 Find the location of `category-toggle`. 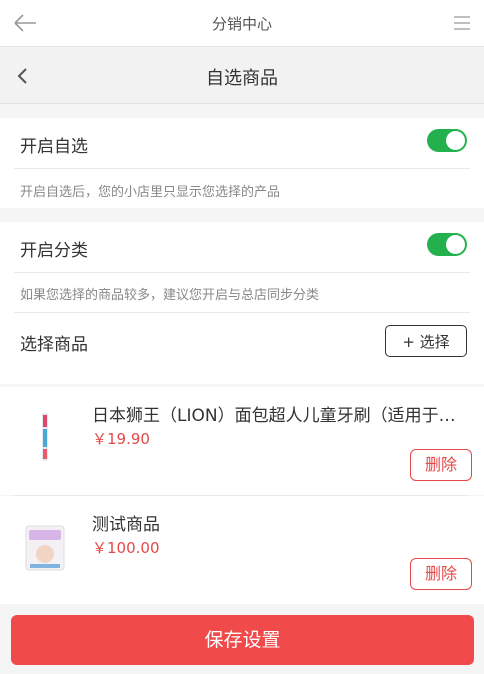

category-toggle is located at coordinates (447, 244).